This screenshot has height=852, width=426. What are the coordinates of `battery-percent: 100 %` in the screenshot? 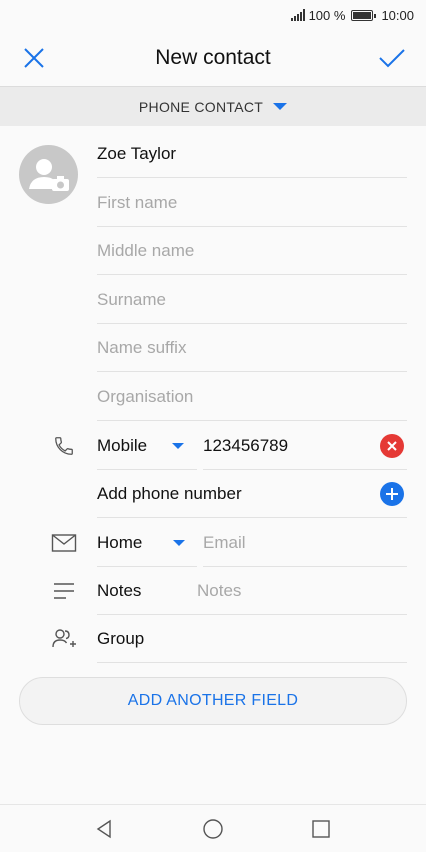 It's located at (327, 15).